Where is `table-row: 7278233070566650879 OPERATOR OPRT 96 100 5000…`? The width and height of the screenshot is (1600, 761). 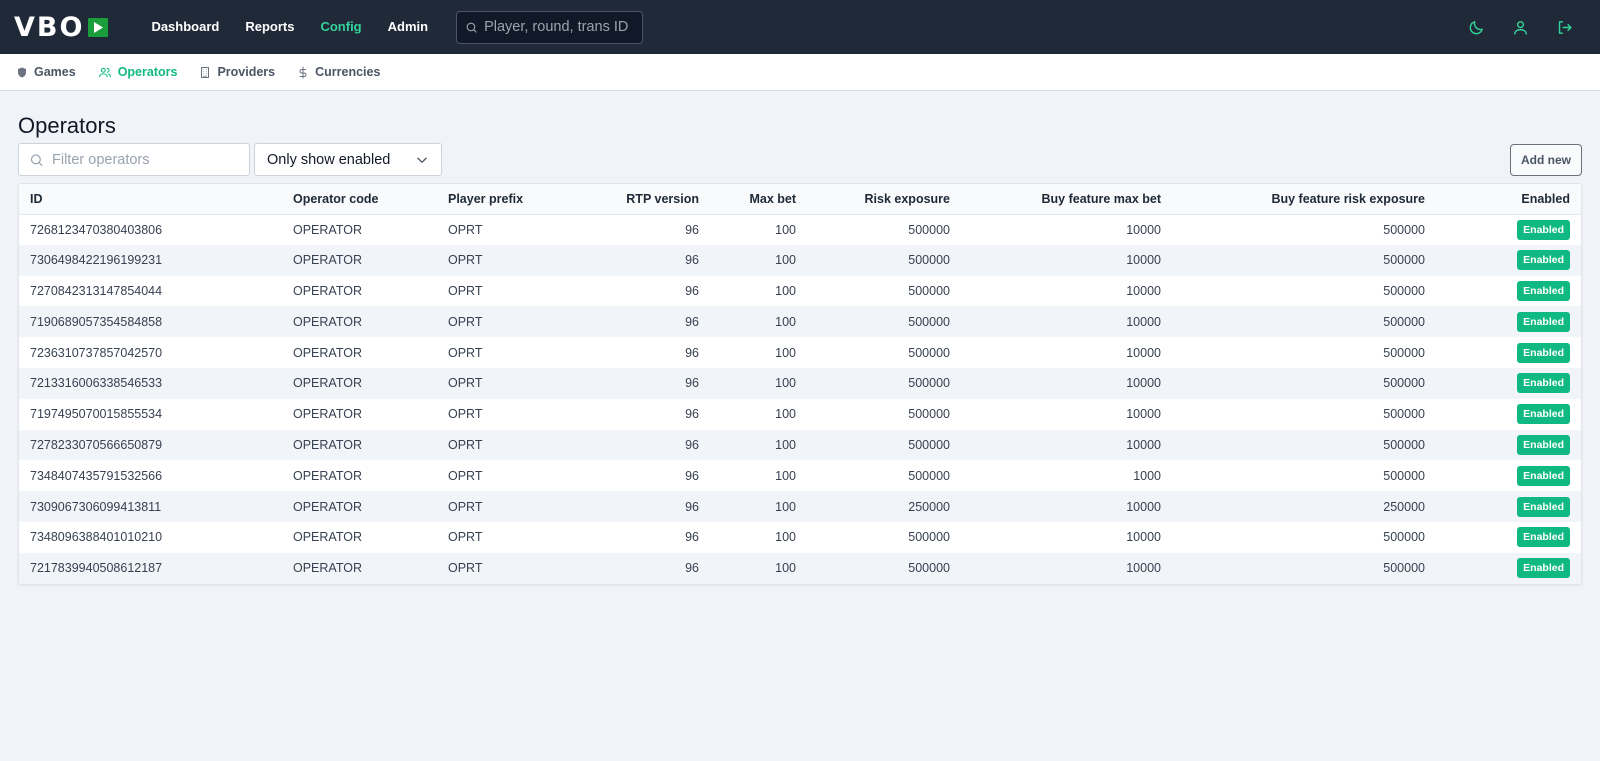
table-row: 7278233070566650879 OPERATOR OPRT 96 100 5000… is located at coordinates (800, 445).